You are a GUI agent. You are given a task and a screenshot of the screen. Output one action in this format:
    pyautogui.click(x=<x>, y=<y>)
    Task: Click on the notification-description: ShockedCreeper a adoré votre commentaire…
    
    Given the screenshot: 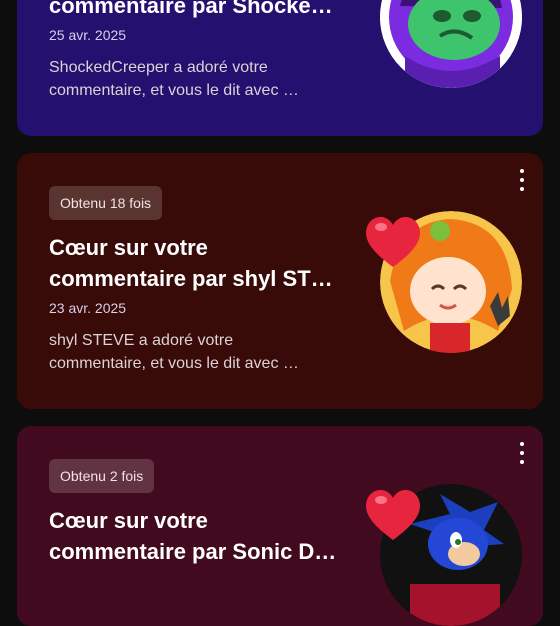 What is the action you would take?
    pyautogui.click(x=199, y=79)
    